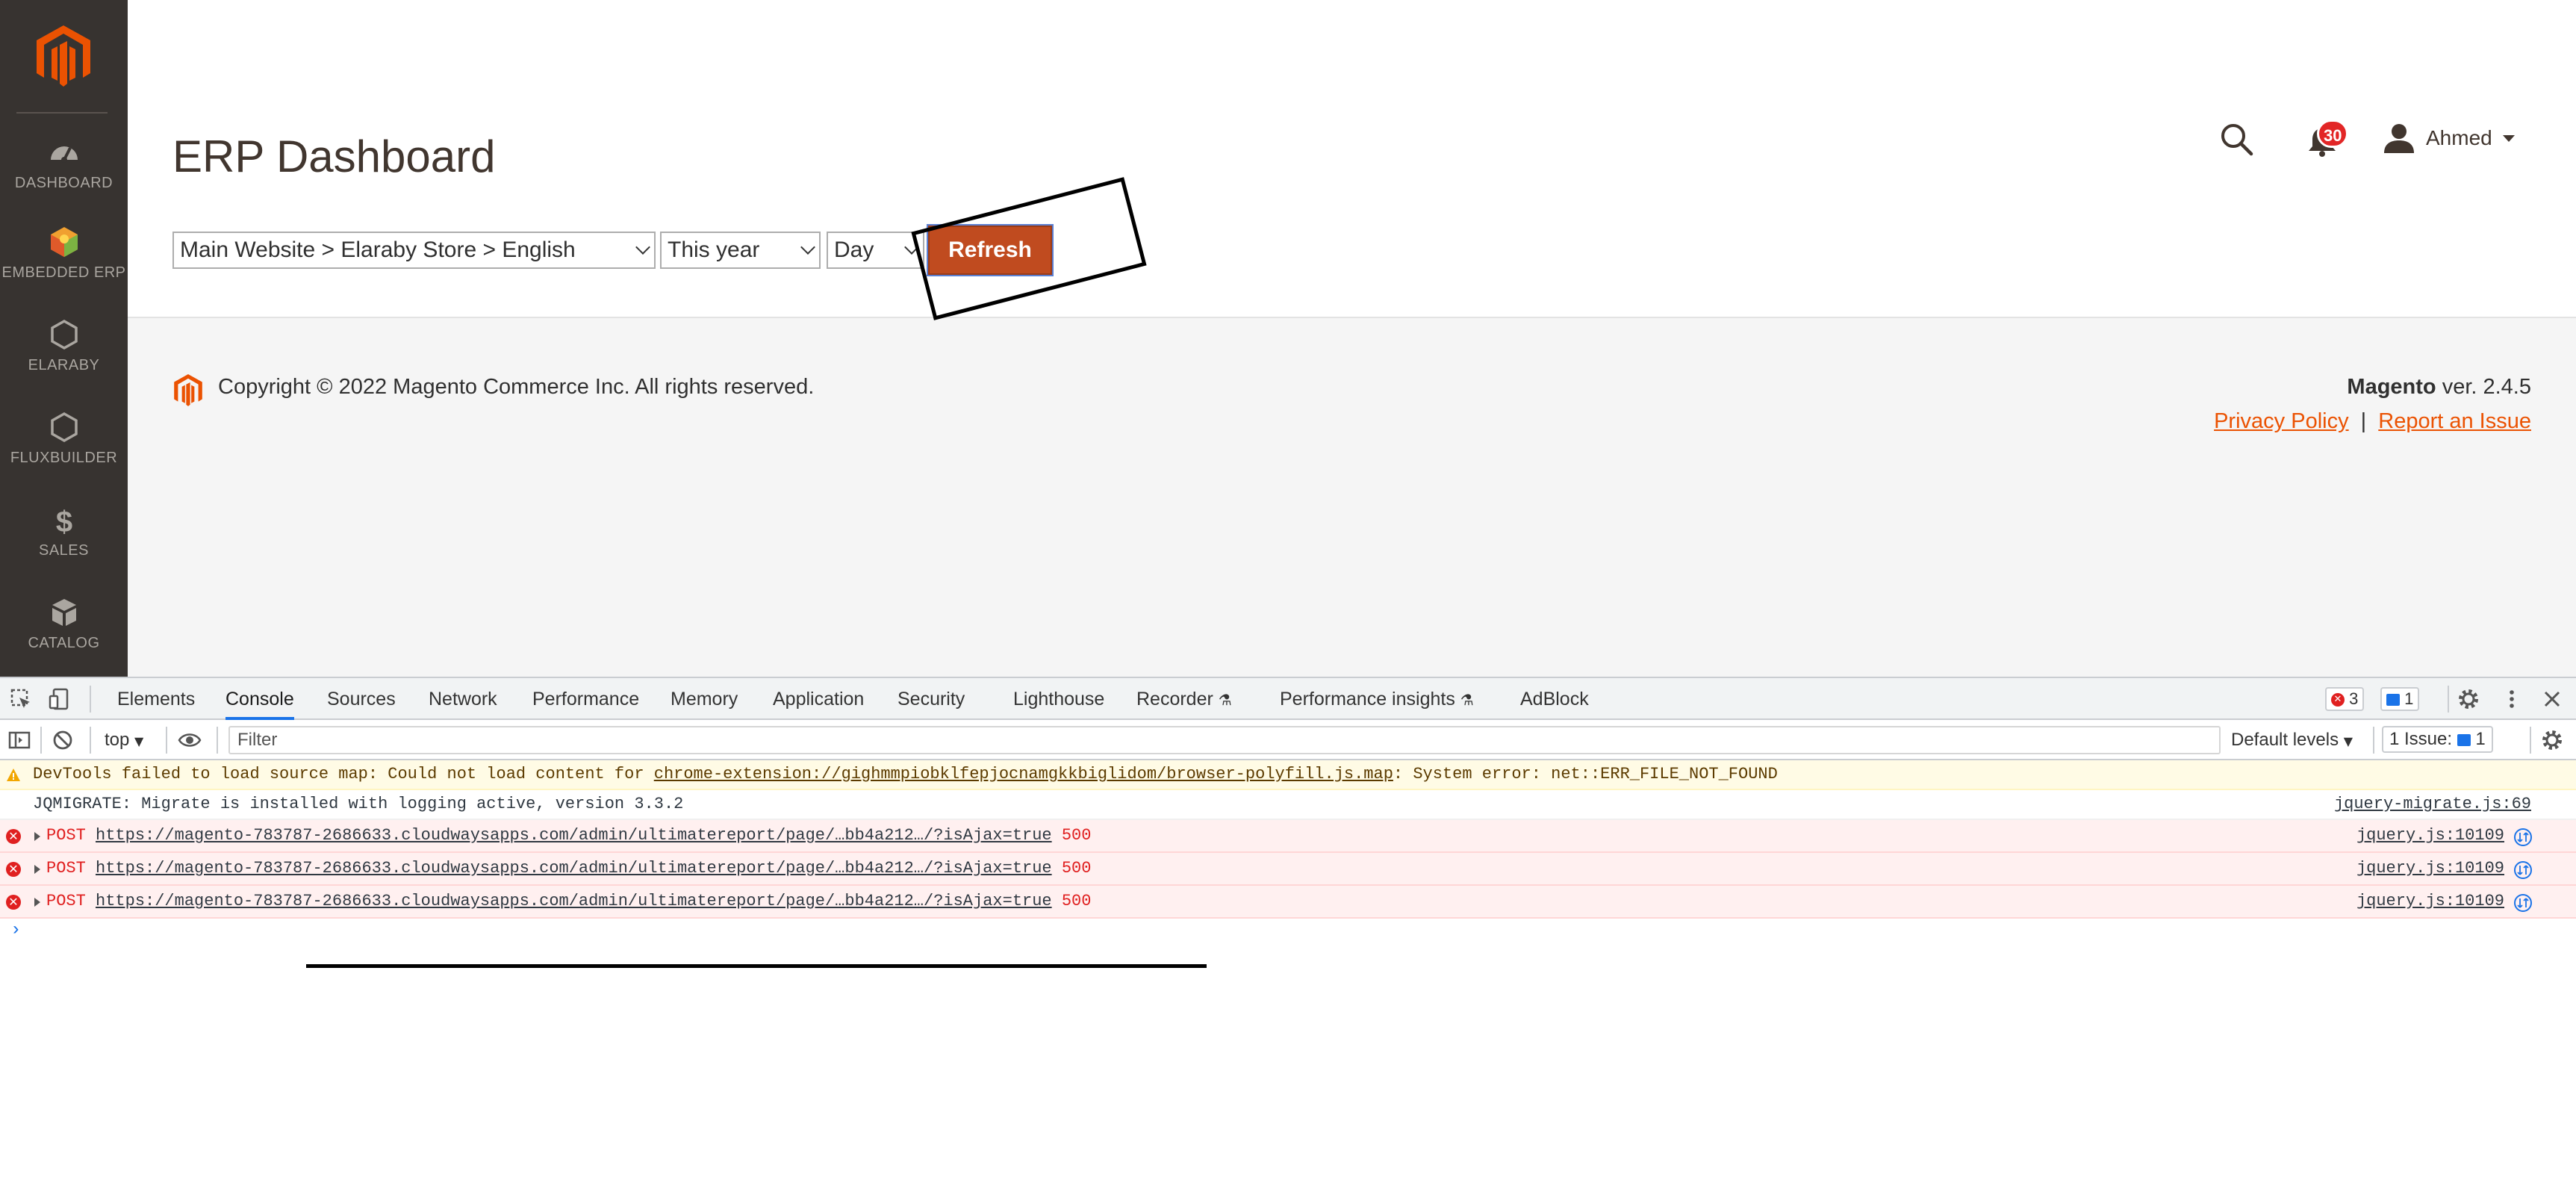 The height and width of the screenshot is (1189, 2576). Describe the element at coordinates (60, 699) in the screenshot. I see `device-toolbar-icon` at that location.